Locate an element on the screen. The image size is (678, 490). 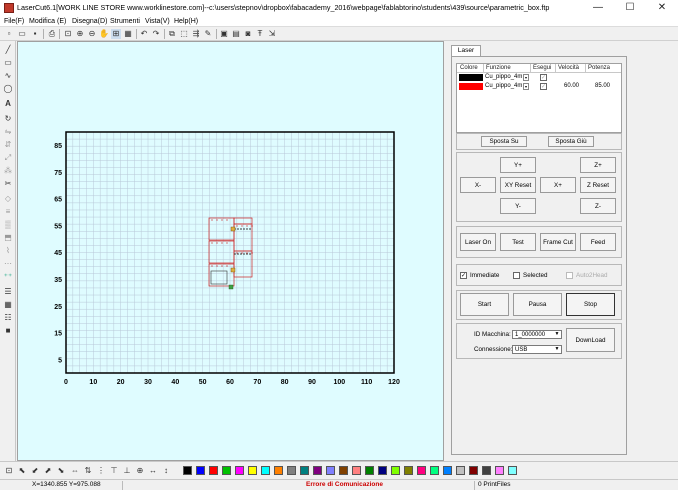
offset-icon: ⬒ is located at coordinates (8, 238).